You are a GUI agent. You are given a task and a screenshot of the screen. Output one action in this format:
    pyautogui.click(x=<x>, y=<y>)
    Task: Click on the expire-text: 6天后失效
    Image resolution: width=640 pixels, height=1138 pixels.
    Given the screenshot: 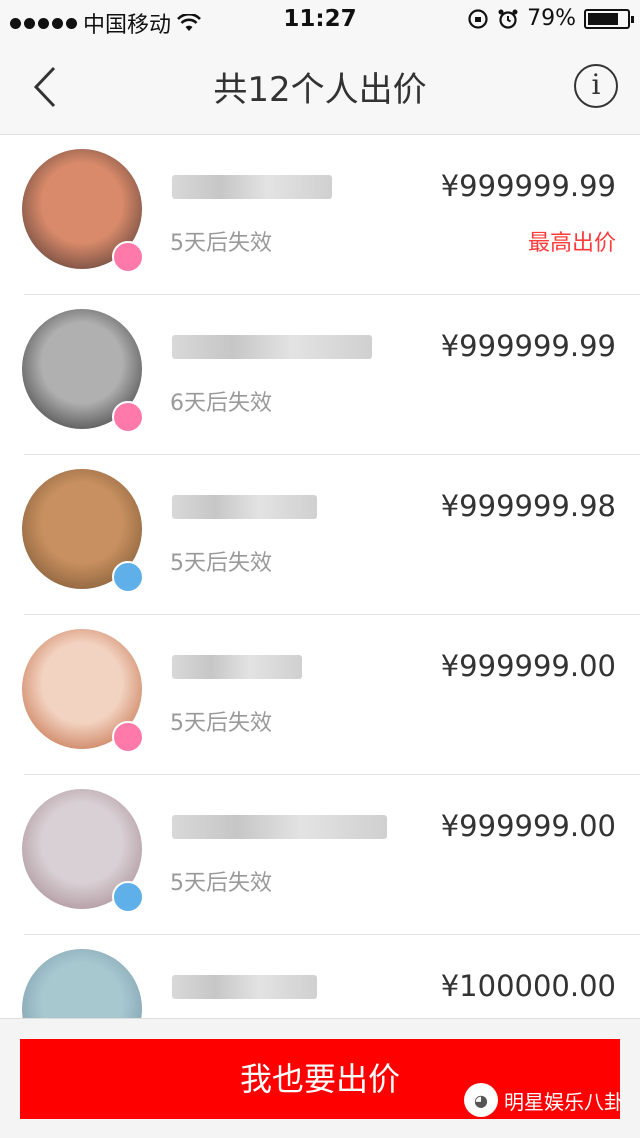 What is the action you would take?
    pyautogui.click(x=221, y=403)
    